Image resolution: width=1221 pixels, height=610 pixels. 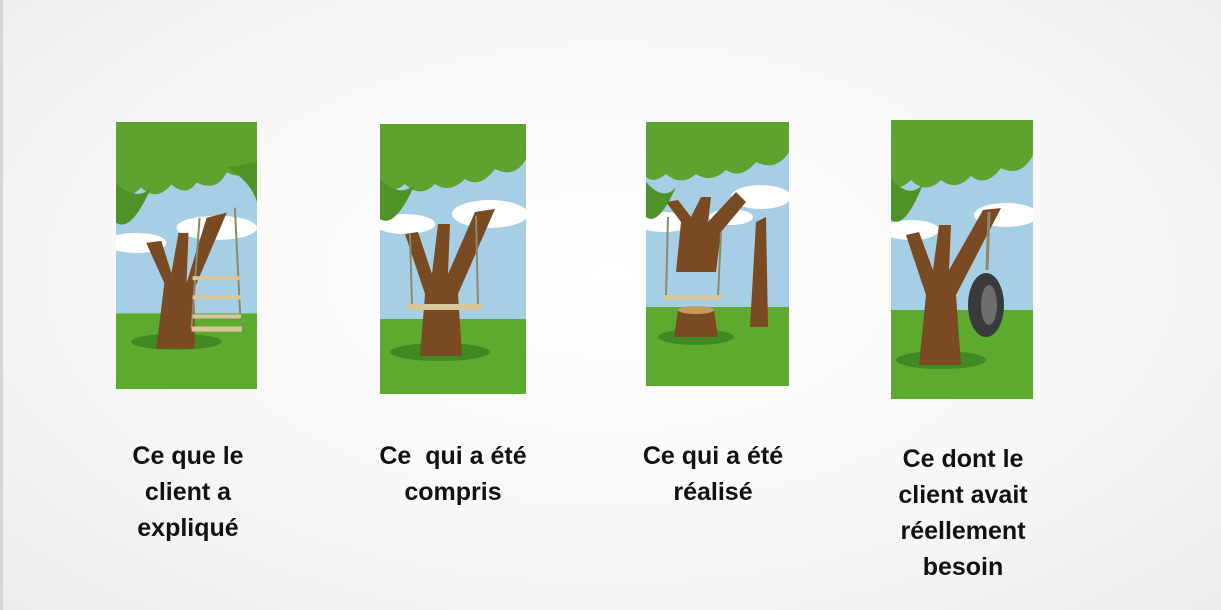 What do you see at coordinates (453, 474) in the screenshot?
I see `caption-understood: Ce qui a été compris` at bounding box center [453, 474].